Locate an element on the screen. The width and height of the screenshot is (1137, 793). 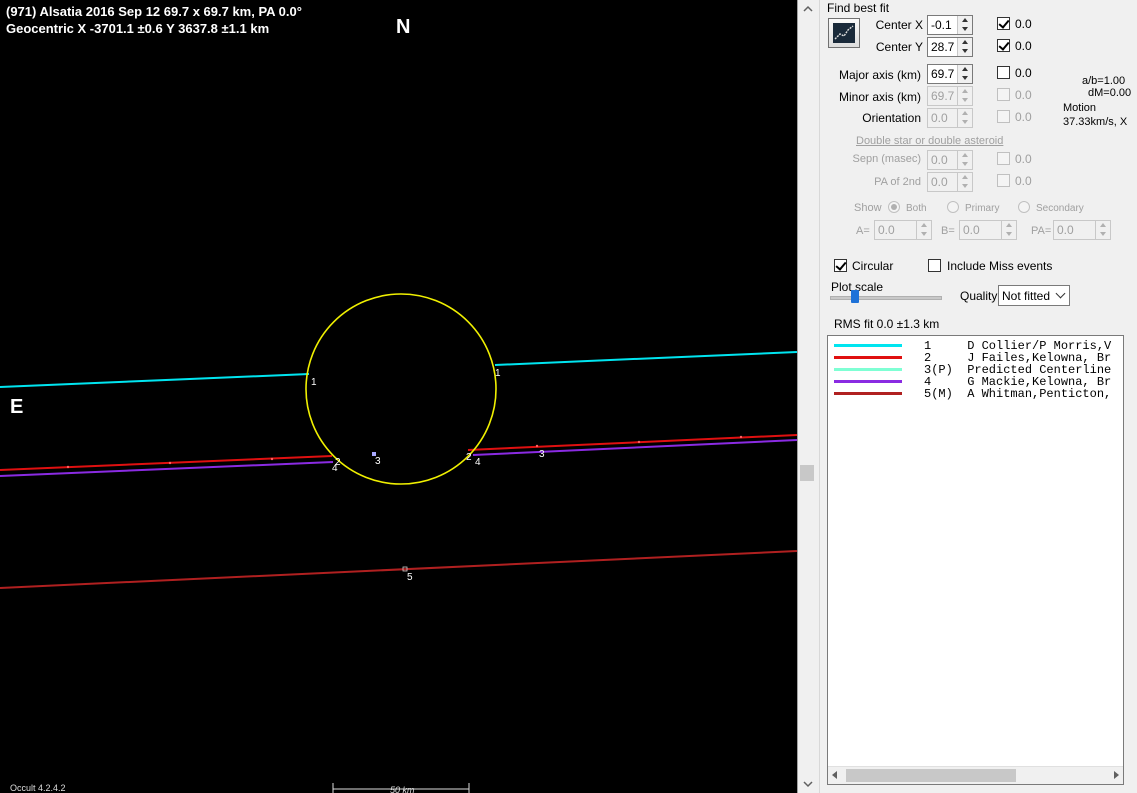
b-stepper: 0.0 is located at coordinates (988, 230).